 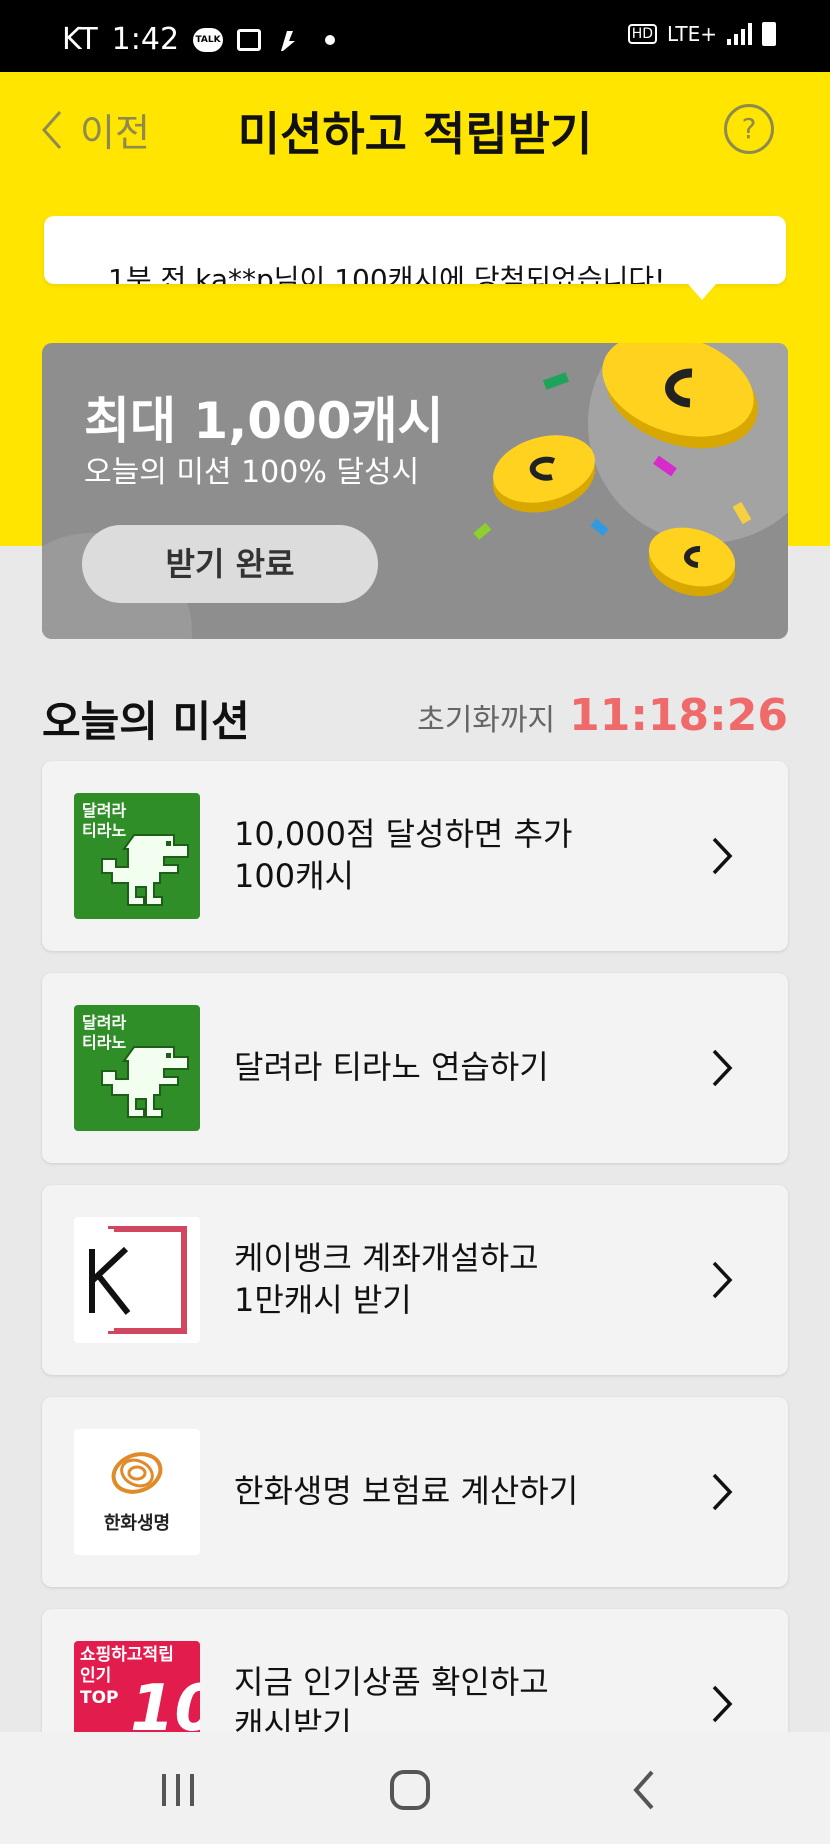 What do you see at coordinates (288, 40) in the screenshot?
I see `app-notification-icon` at bounding box center [288, 40].